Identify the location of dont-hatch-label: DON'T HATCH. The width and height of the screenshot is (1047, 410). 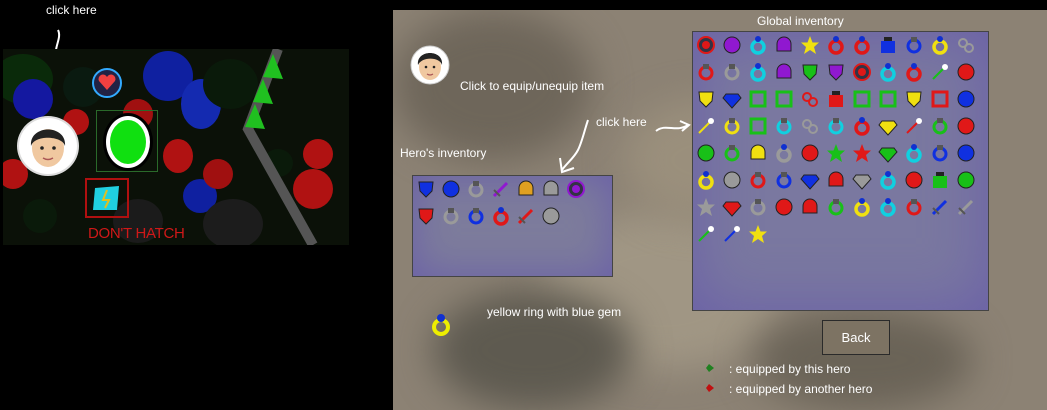
(136, 233).